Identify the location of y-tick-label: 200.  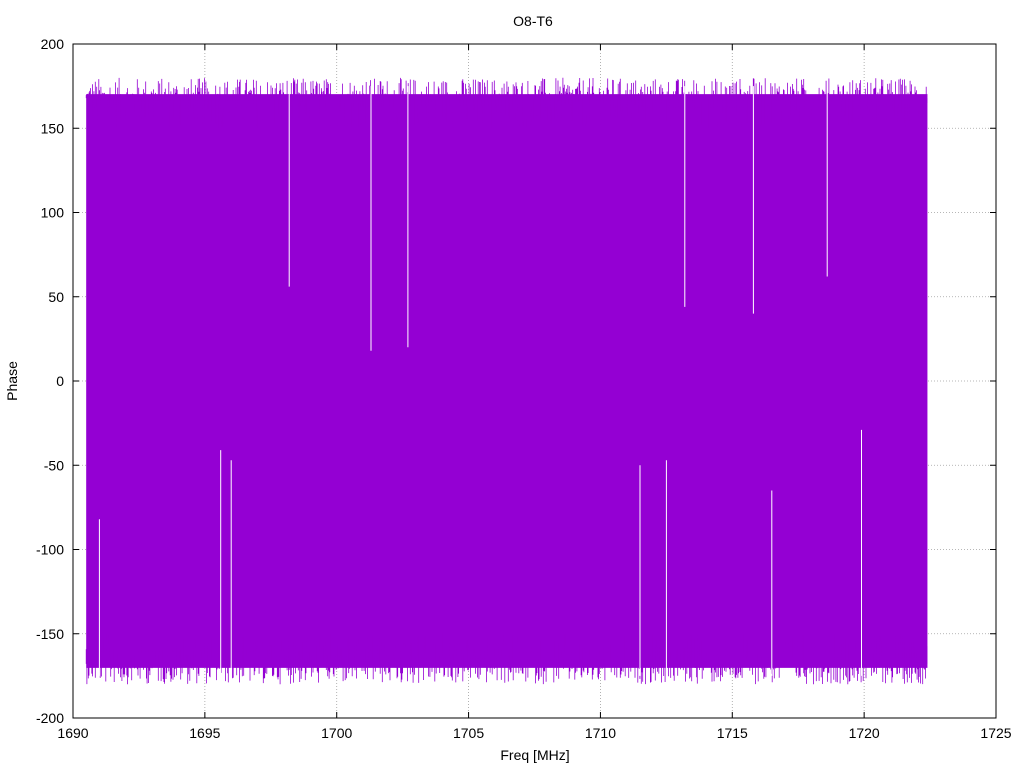
(53, 44).